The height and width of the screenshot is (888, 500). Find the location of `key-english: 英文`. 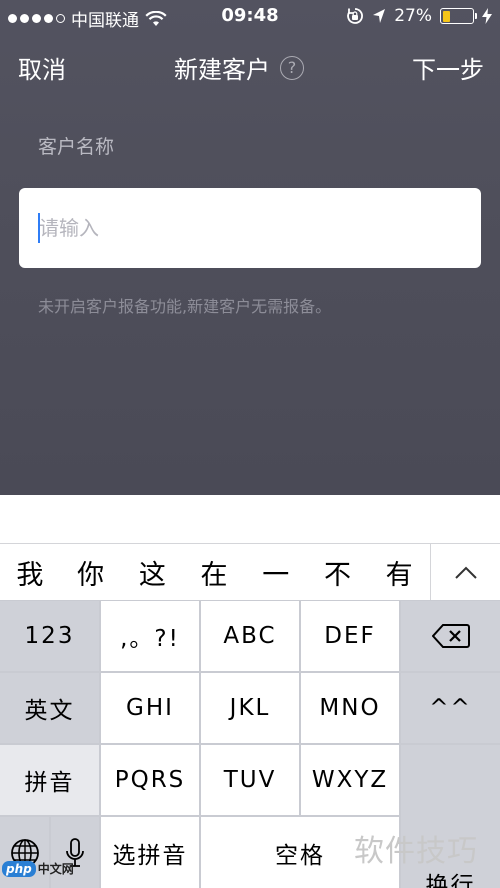

key-english: 英文 is located at coordinates (49, 708).